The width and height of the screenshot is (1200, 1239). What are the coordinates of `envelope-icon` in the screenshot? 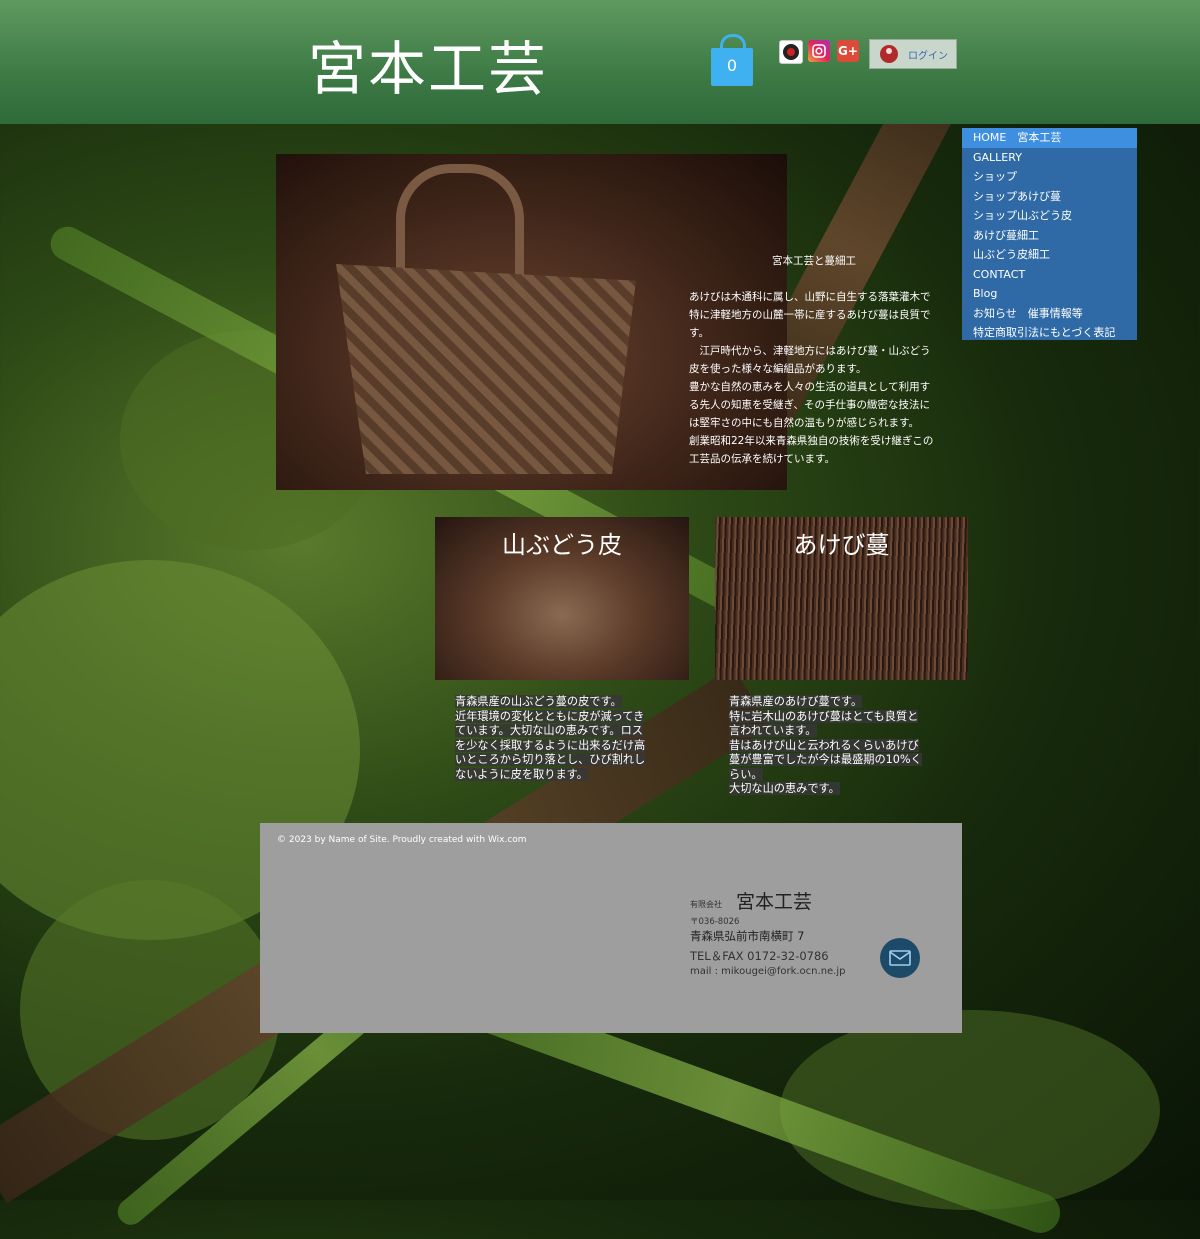 It's located at (900, 958).